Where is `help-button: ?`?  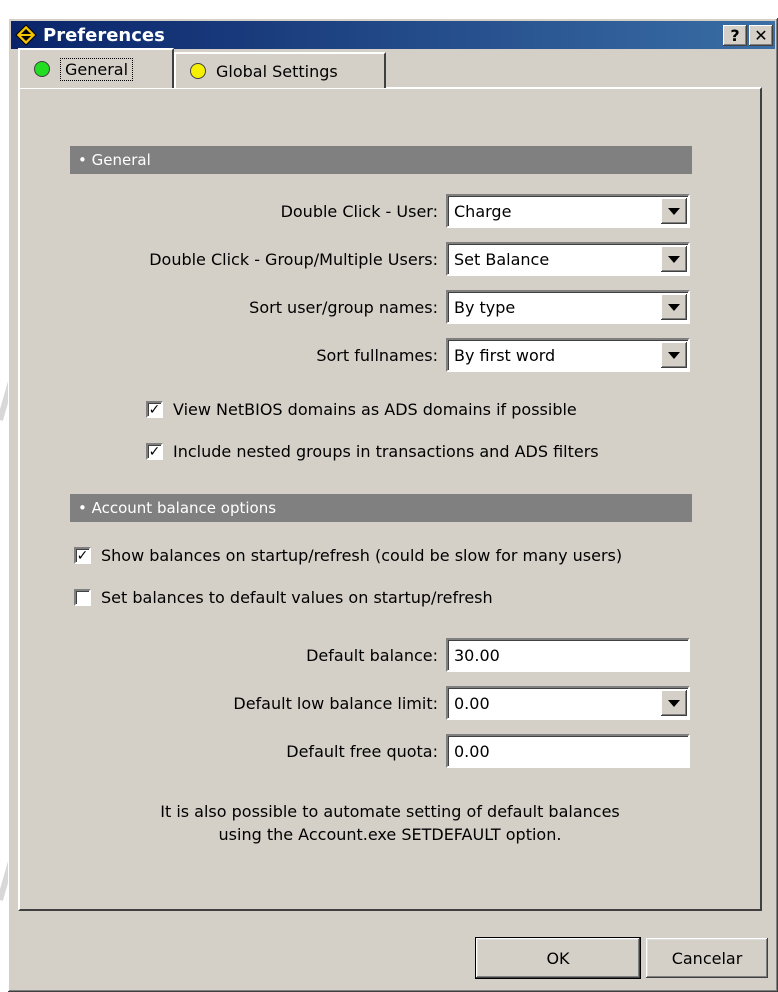 help-button: ? is located at coordinates (735, 35).